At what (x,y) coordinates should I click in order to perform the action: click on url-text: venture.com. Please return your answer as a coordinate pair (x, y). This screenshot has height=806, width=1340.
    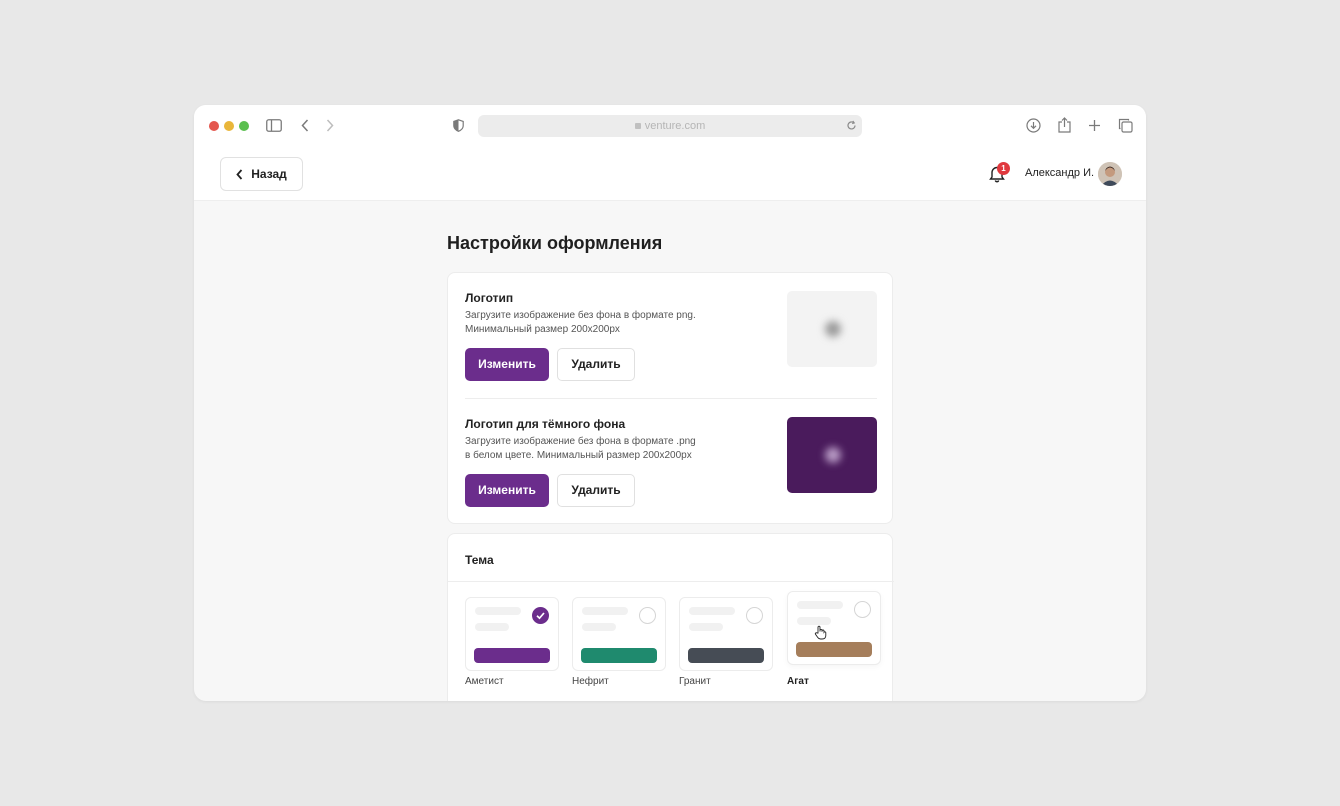
    Looking at the image, I should click on (675, 126).